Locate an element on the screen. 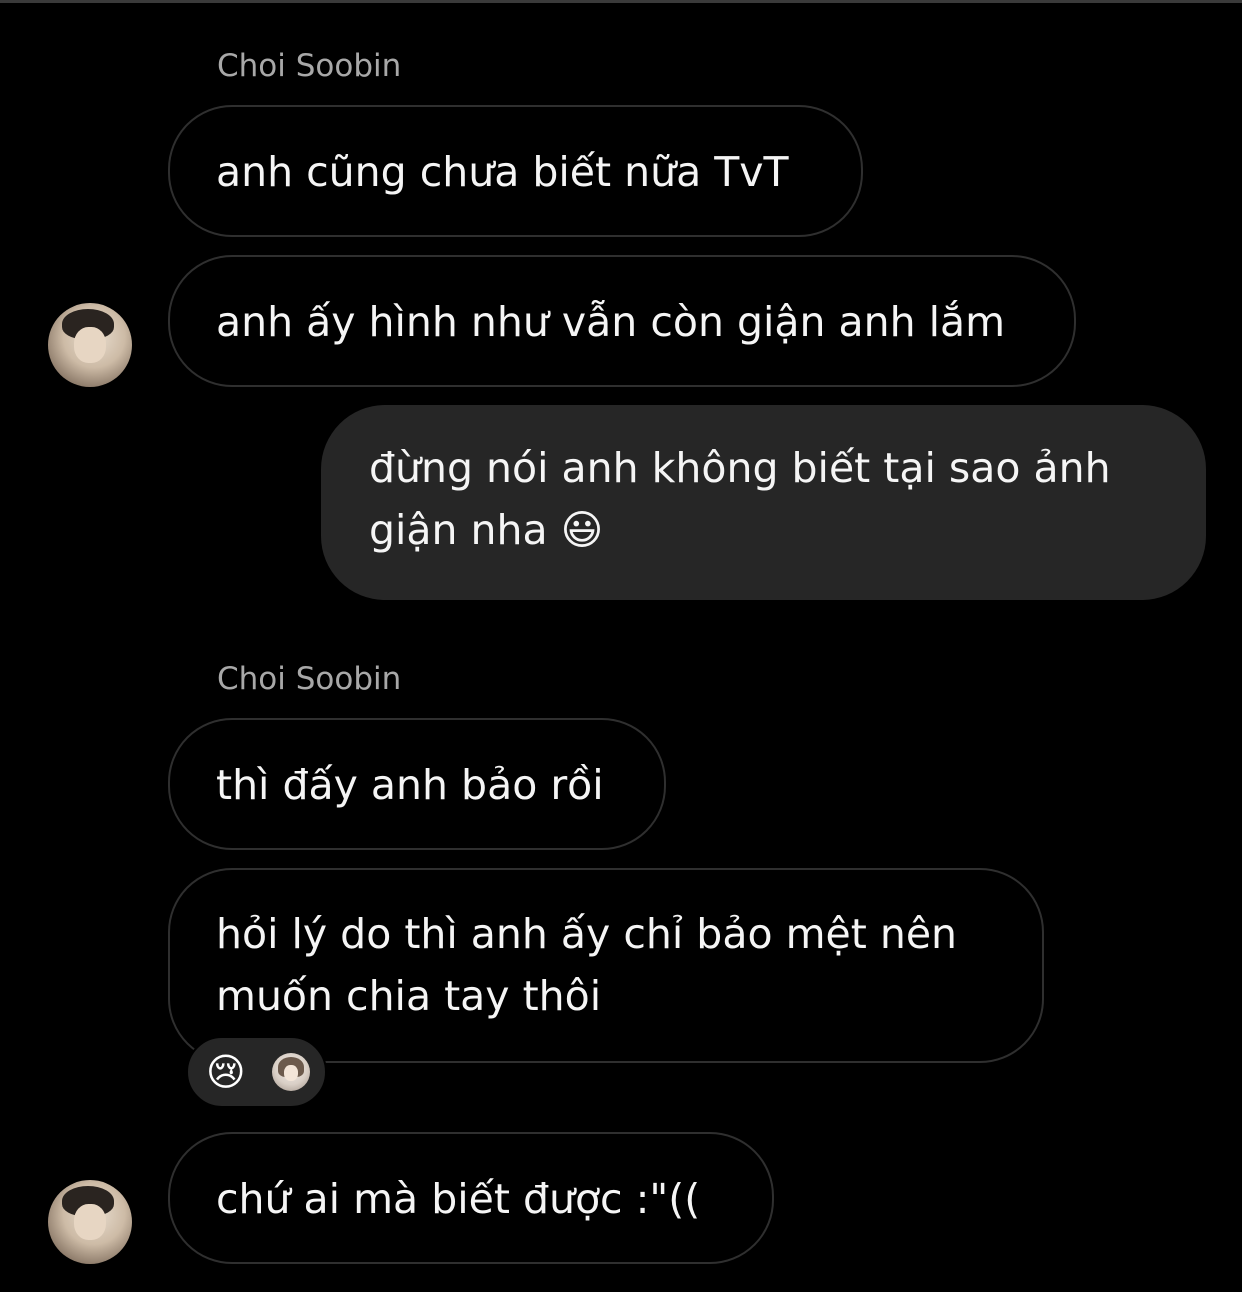 This screenshot has width=1242, height=1292. message-text-line: hỏi lý do thì anh ấy chỉ bảo mệt nên is located at coordinates (587, 934).